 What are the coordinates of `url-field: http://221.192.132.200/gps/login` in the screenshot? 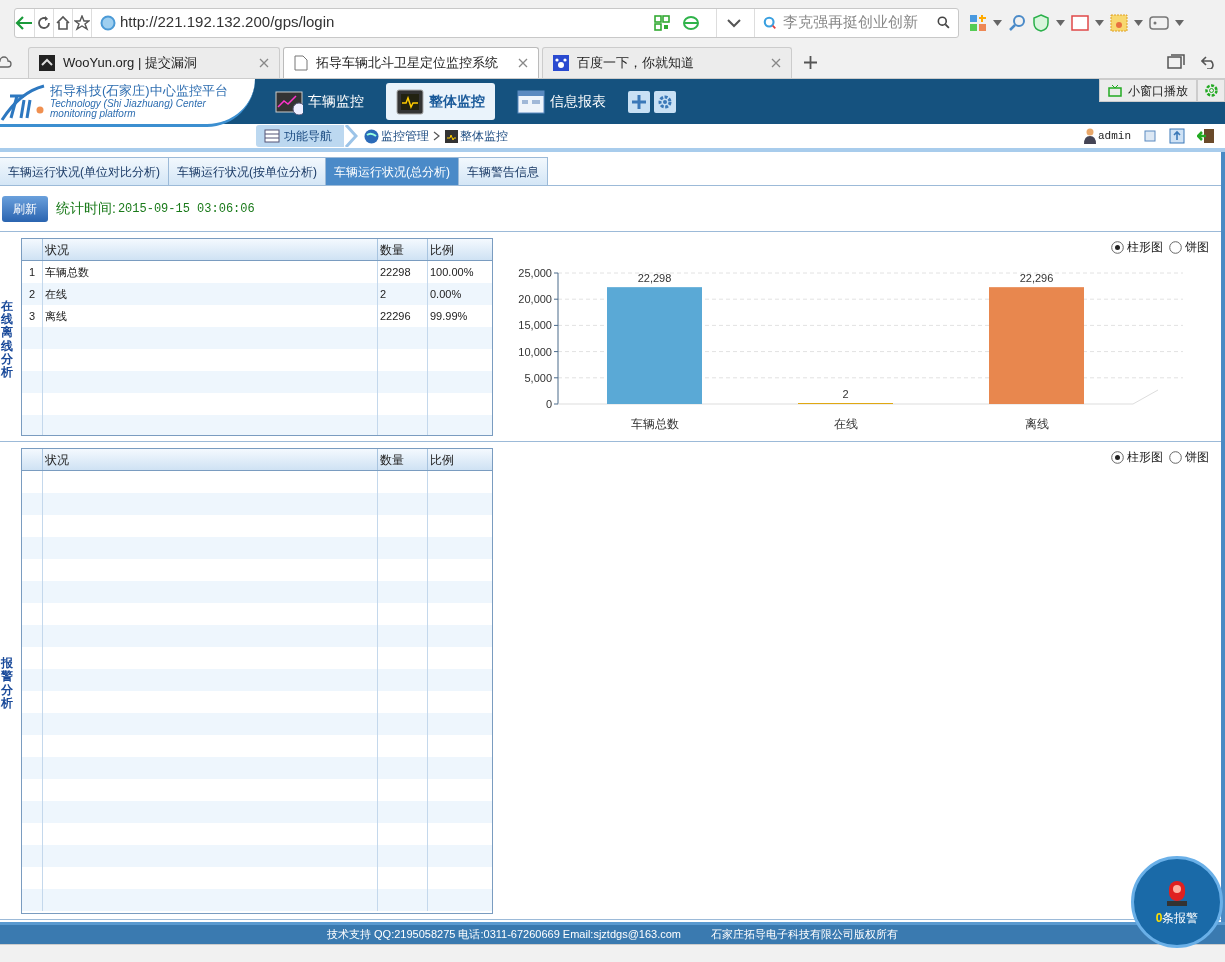 It's located at (385, 22).